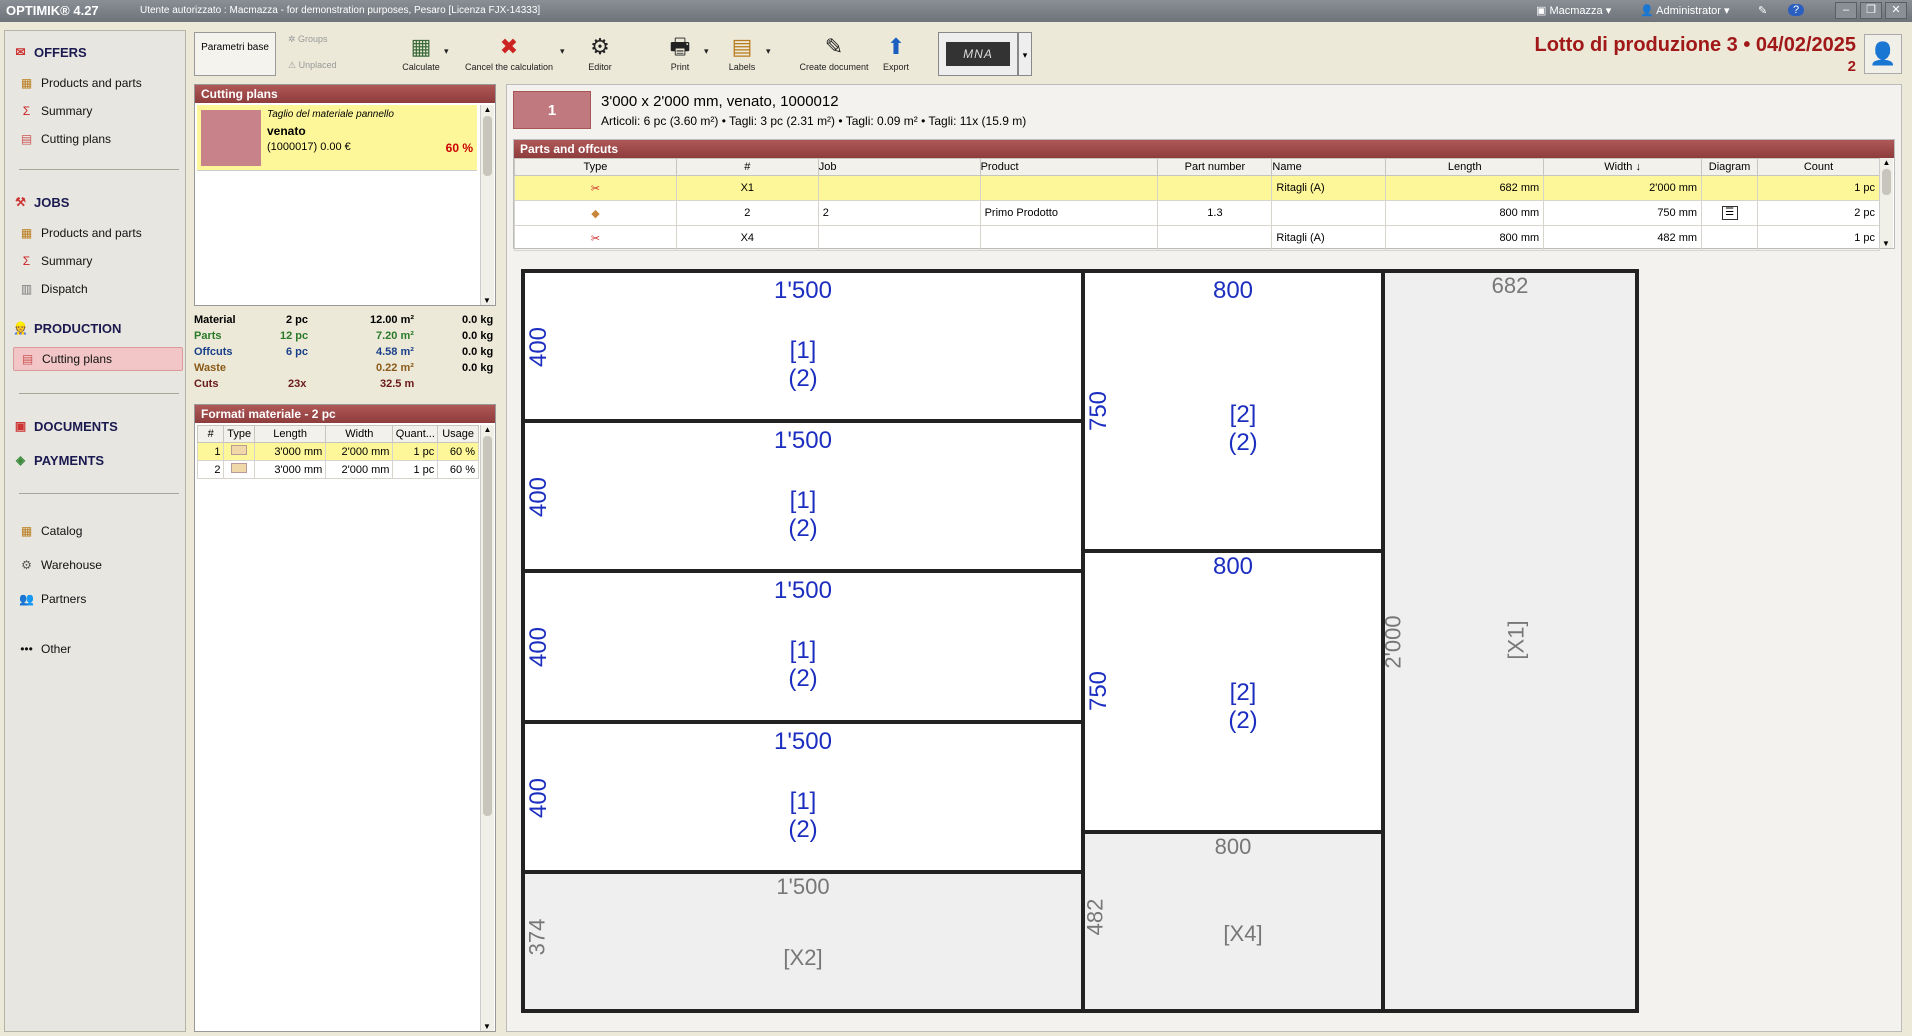 The width and height of the screenshot is (1912, 1036). Describe the element at coordinates (742, 52) in the screenshot. I see `labels-button: ▤ Labels` at that location.